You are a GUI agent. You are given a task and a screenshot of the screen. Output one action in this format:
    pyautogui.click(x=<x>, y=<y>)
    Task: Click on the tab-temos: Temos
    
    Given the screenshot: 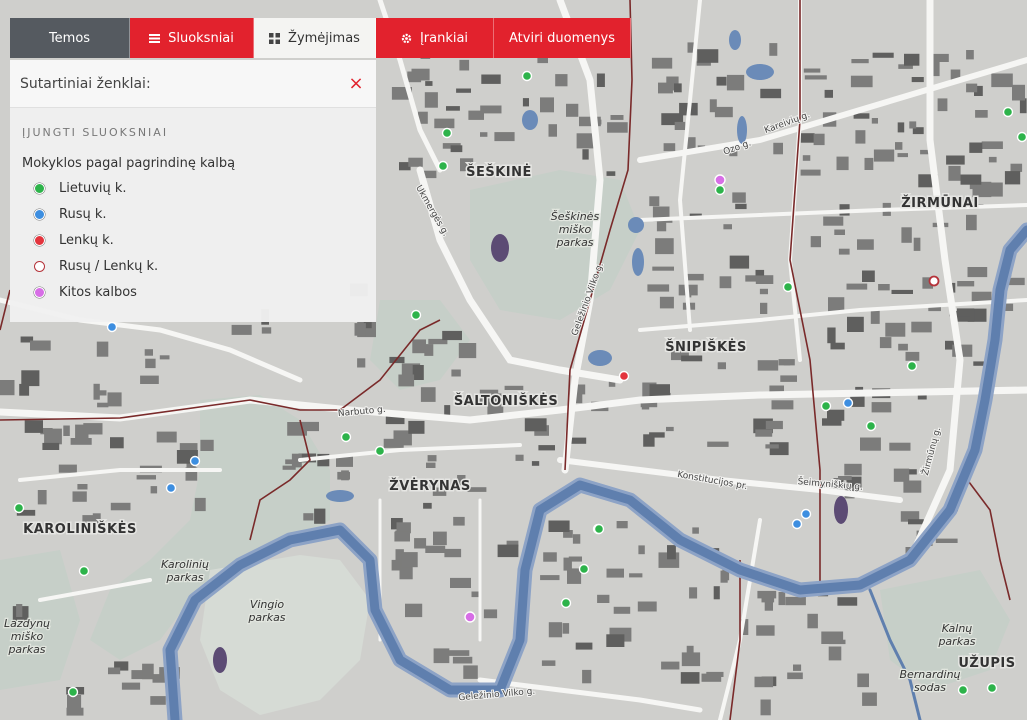 What is the action you would take?
    pyautogui.click(x=70, y=38)
    